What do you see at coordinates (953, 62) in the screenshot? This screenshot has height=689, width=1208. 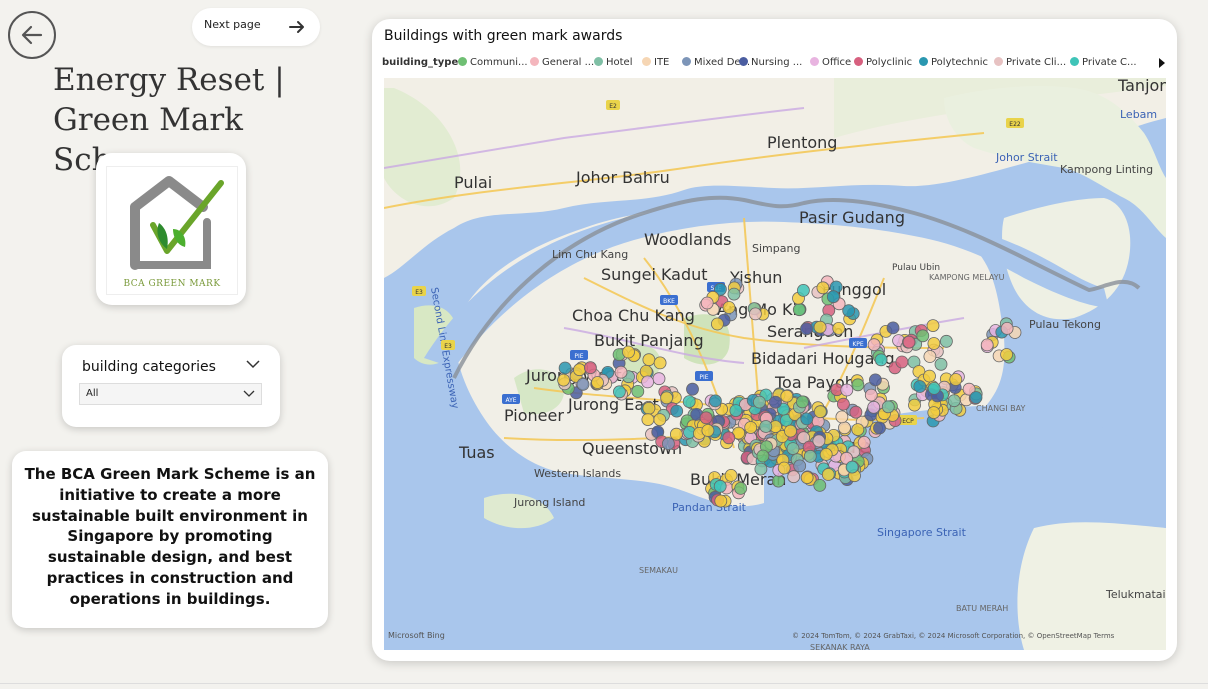 I see `legend-item: Polytechnic` at bounding box center [953, 62].